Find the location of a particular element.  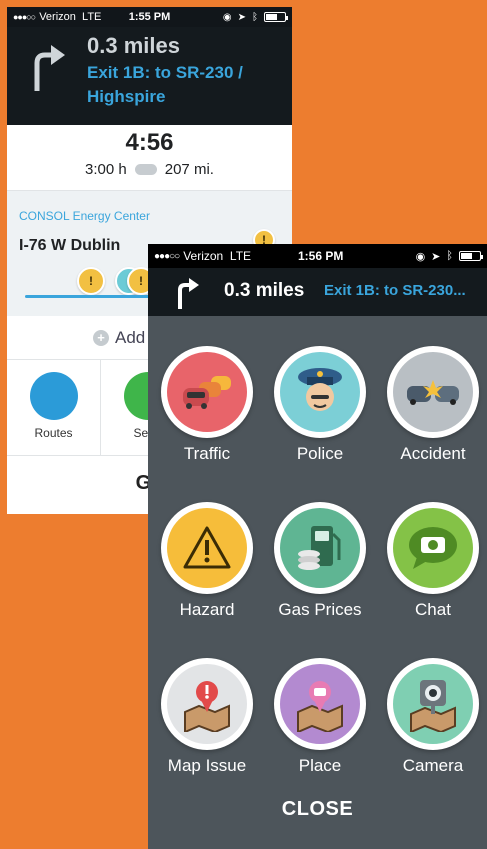

chat-bubble-glyph is located at coordinates (433, 548).